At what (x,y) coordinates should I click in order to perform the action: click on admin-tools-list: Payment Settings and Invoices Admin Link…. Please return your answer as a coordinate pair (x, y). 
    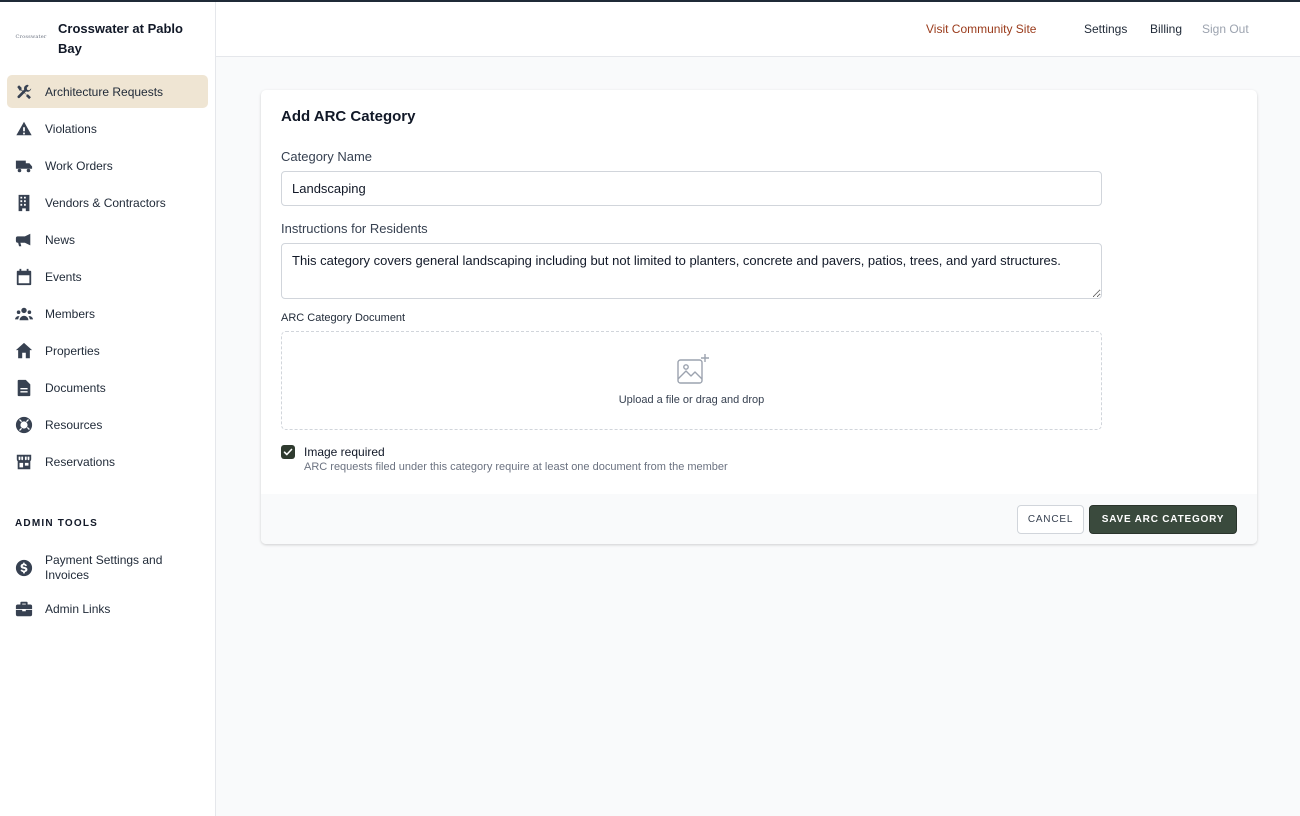
    Looking at the image, I should click on (107, 586).